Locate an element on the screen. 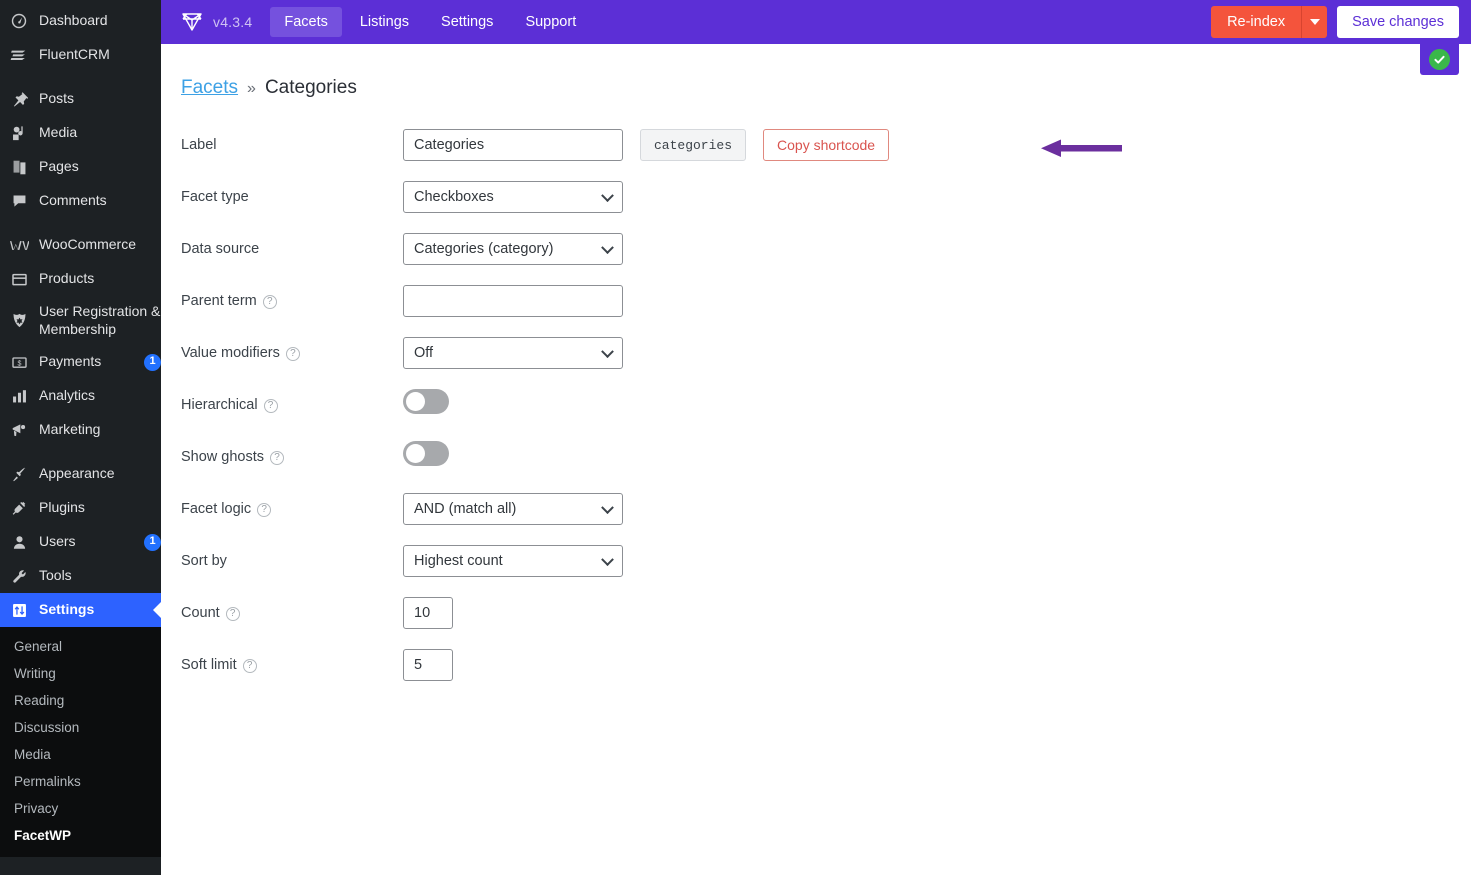 Image resolution: width=1471 pixels, height=875 pixels. field-label-facet-logic: Facet logic ? is located at coordinates (292, 505).